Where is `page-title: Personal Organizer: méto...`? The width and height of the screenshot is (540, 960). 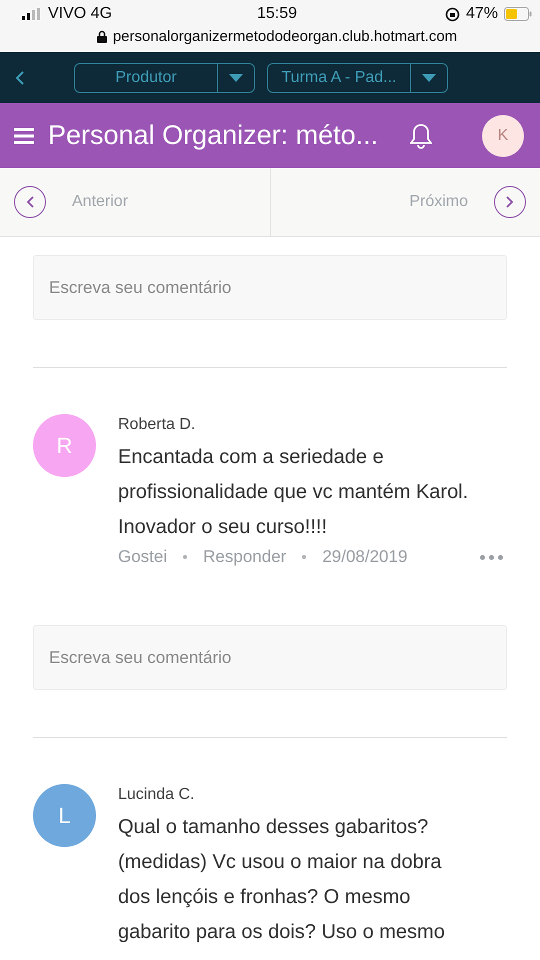 page-title: Personal Organizer: méto... is located at coordinates (214, 135).